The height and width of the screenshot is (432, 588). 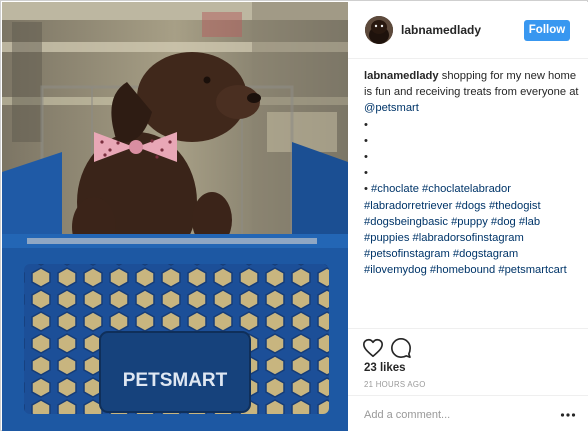 I want to click on post-timestamp: 21 HOURS AGO, so click(x=395, y=384).